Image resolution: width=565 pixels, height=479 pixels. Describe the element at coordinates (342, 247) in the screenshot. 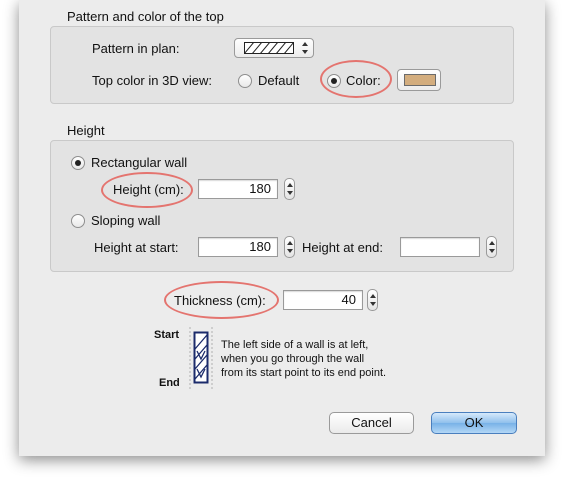

I see `height-end-label: Height at end:` at that location.